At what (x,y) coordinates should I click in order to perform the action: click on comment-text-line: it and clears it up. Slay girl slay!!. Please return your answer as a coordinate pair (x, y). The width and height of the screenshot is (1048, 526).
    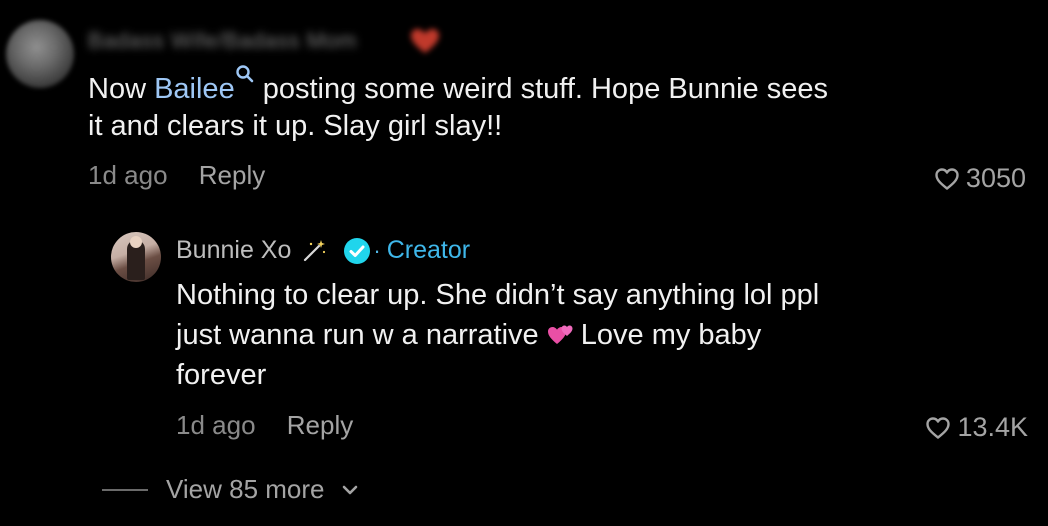
    Looking at the image, I should click on (295, 126).